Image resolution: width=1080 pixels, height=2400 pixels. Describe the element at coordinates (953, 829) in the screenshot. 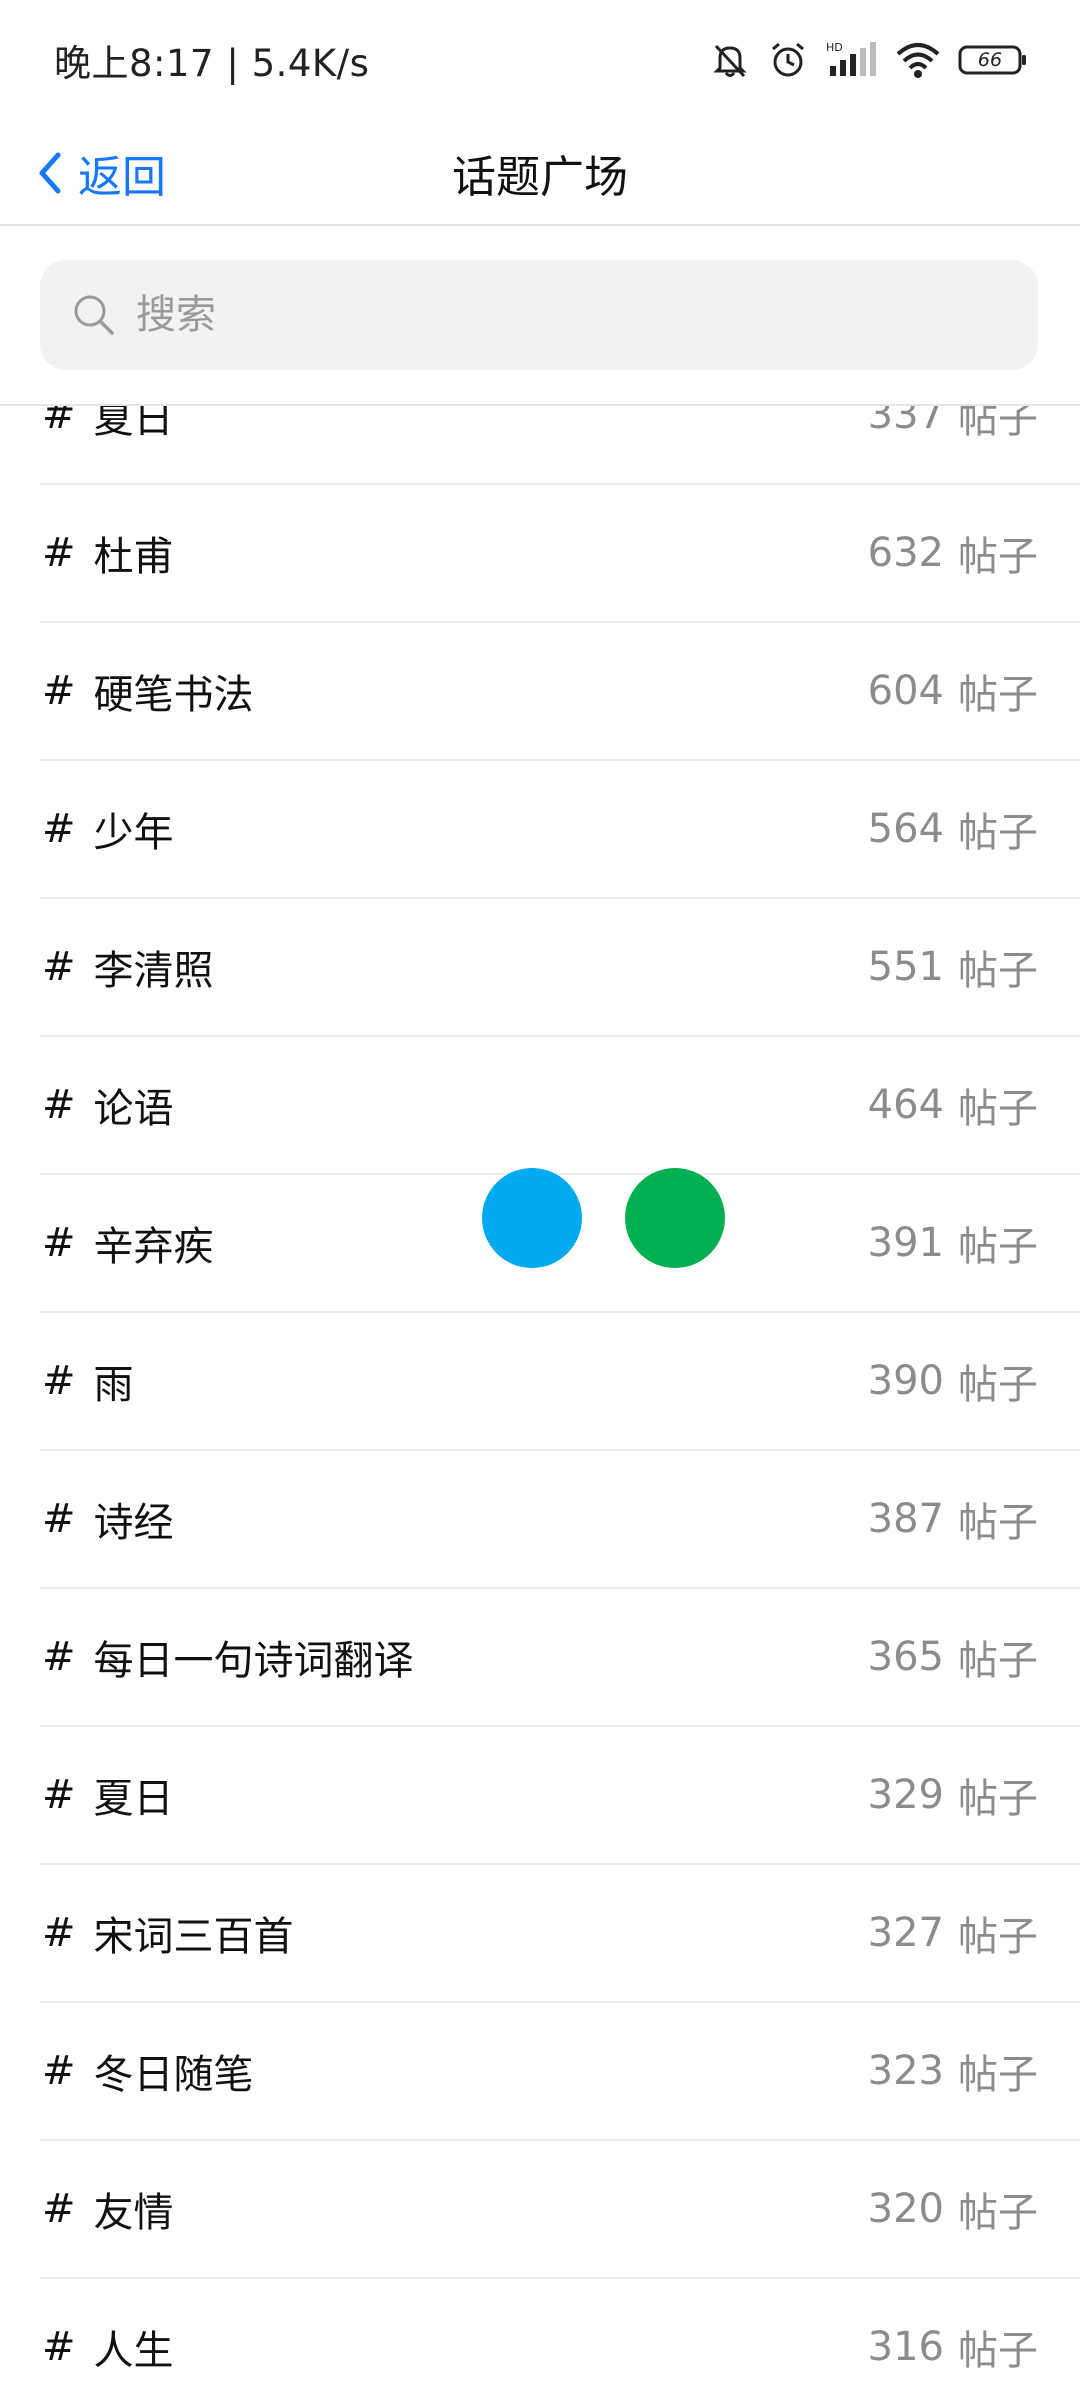

I see `post-count: 564 帖子` at that location.